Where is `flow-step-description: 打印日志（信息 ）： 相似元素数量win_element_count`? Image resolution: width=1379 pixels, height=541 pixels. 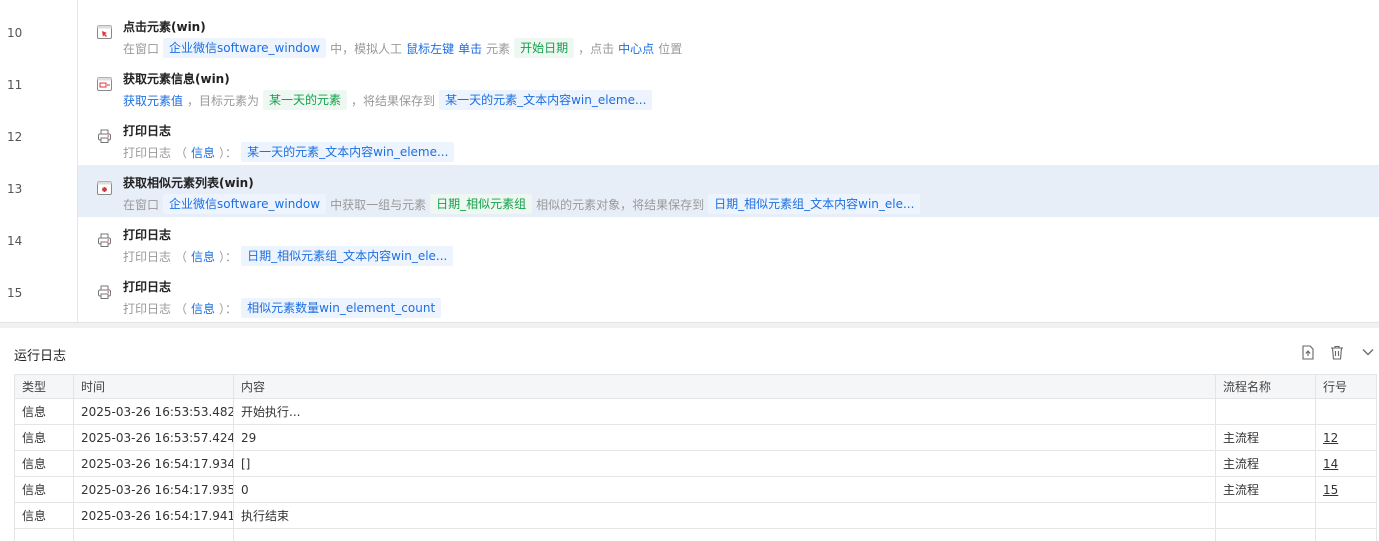 flow-step-description: 打印日志（信息 ）： 相似元素数量win_element_count is located at coordinates (284, 308).